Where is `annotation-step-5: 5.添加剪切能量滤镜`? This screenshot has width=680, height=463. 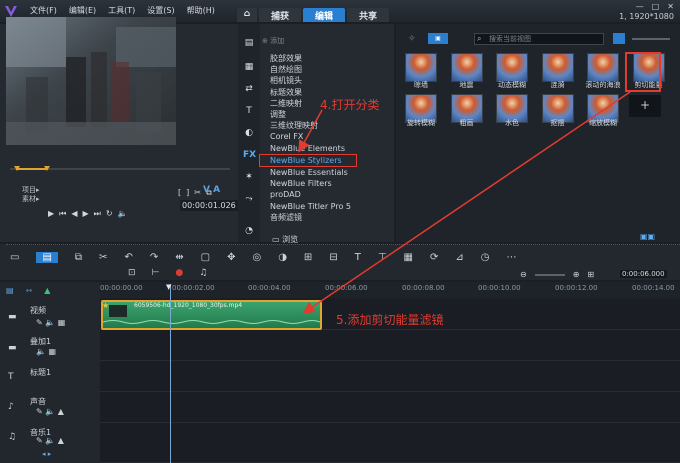
annotation-step-5: 5.添加剪切能量滤镜 is located at coordinates (390, 320).